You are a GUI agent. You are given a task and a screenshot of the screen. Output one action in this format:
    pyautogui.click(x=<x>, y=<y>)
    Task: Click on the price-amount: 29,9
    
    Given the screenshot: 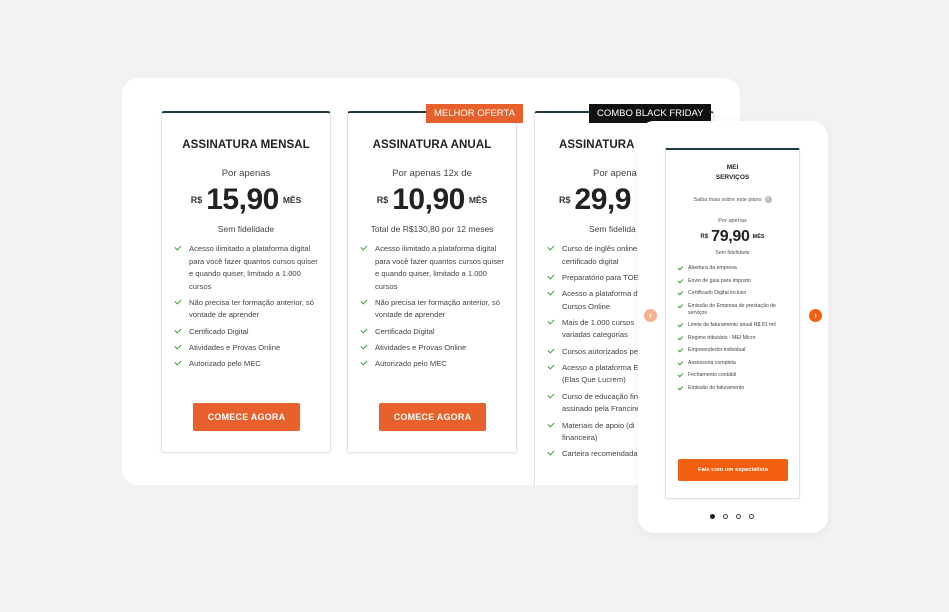 What is the action you would take?
    pyautogui.click(x=603, y=199)
    